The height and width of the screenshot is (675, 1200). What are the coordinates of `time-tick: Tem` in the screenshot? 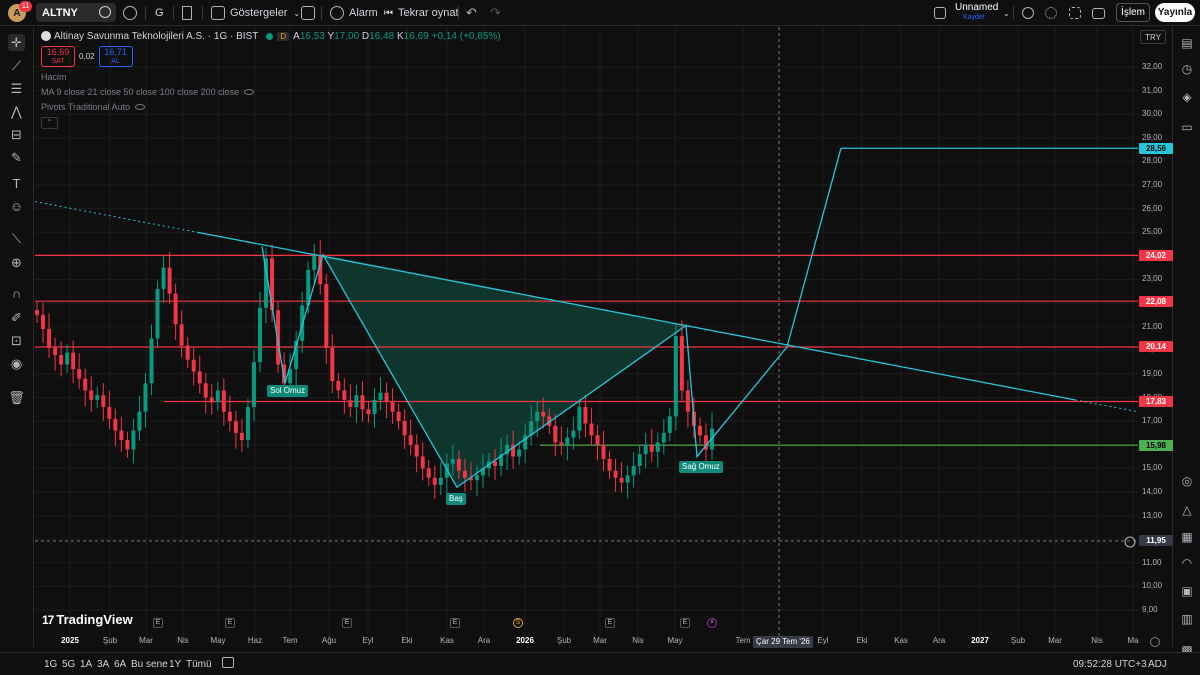 It's located at (290, 640).